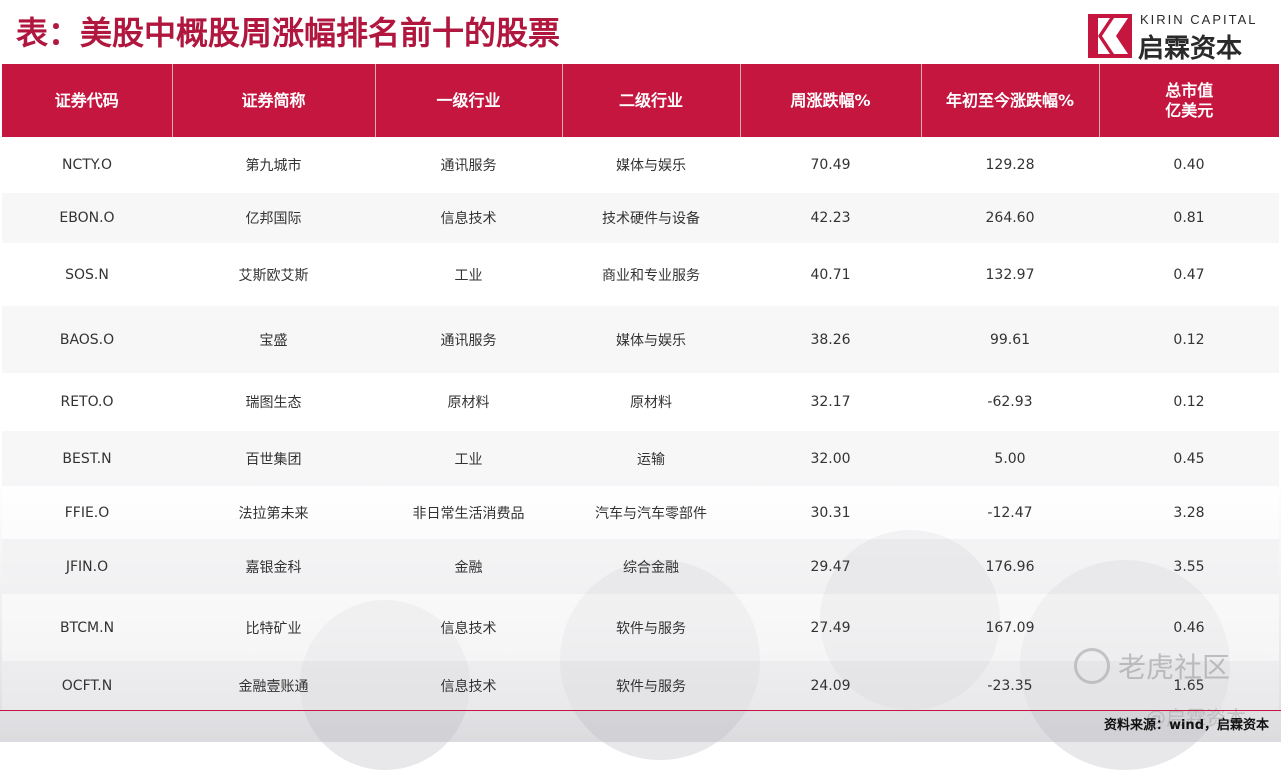 This screenshot has width=1281, height=770. What do you see at coordinates (273, 686) in the screenshot?
I see `cell-name: 金融壹账通` at bounding box center [273, 686].